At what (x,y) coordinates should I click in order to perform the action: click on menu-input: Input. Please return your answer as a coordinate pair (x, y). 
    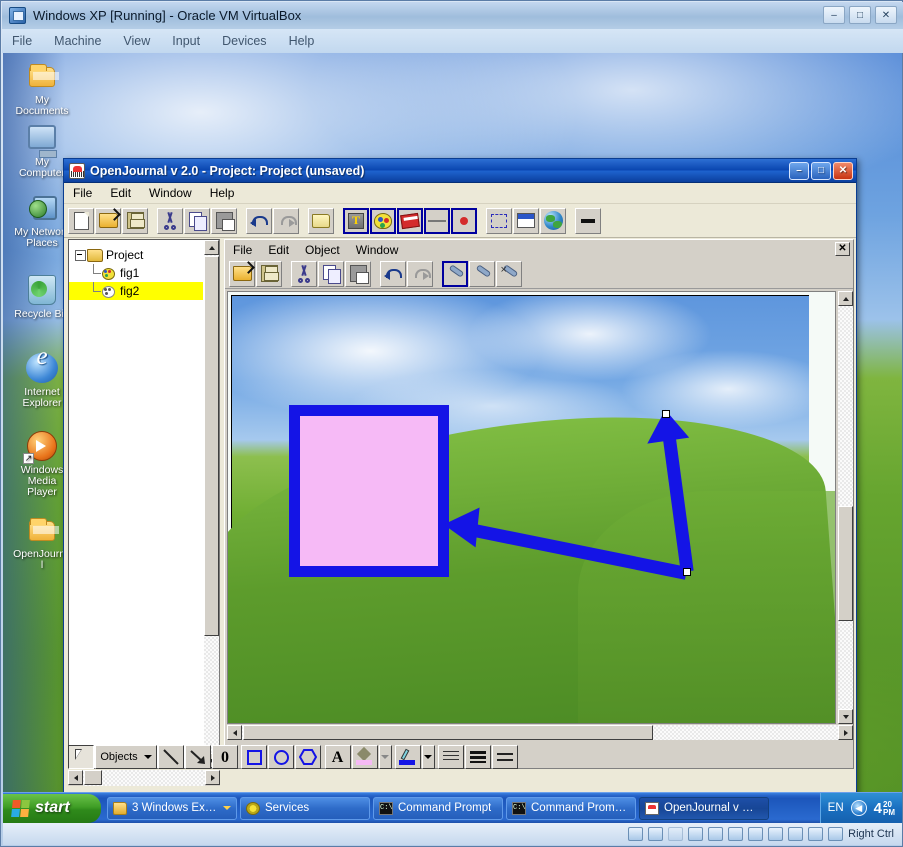
    Looking at the image, I should click on (186, 41).